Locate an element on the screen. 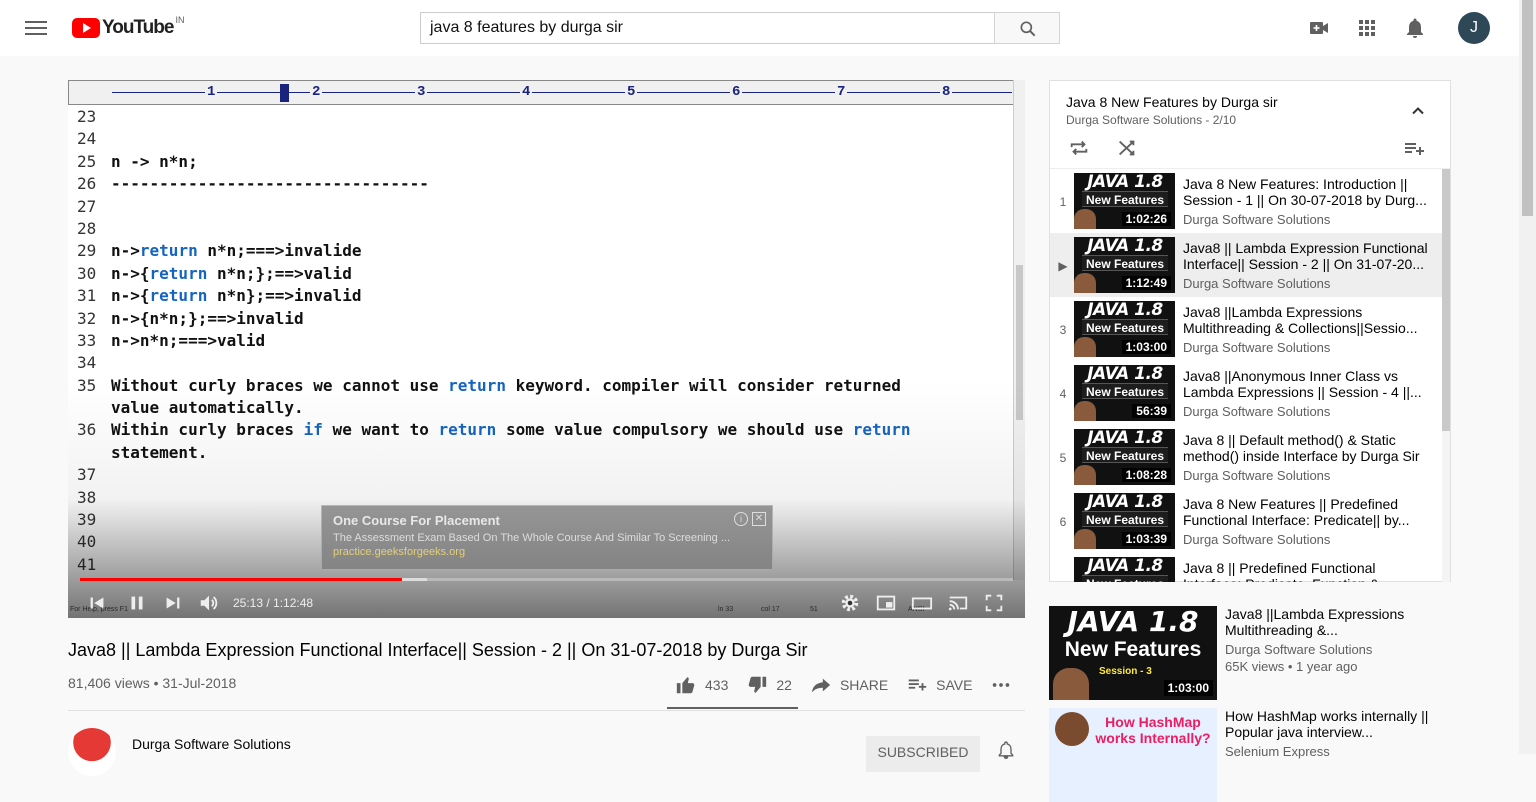 Image resolution: width=1536 pixels, height=802 pixels. ruler-number: 5 is located at coordinates (631, 92).